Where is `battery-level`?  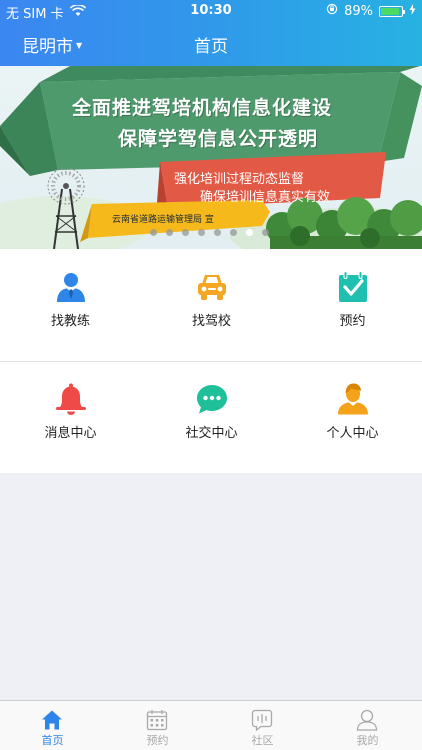 battery-level is located at coordinates (390, 11).